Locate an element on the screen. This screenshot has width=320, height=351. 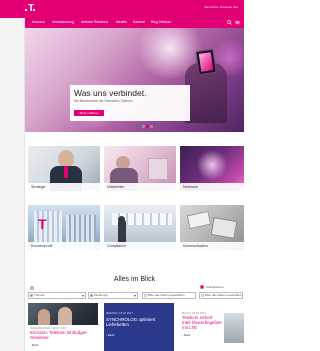
card-title: Ericsson: Telekom ist Budget-Gewinner is located at coordinates (63, 335).